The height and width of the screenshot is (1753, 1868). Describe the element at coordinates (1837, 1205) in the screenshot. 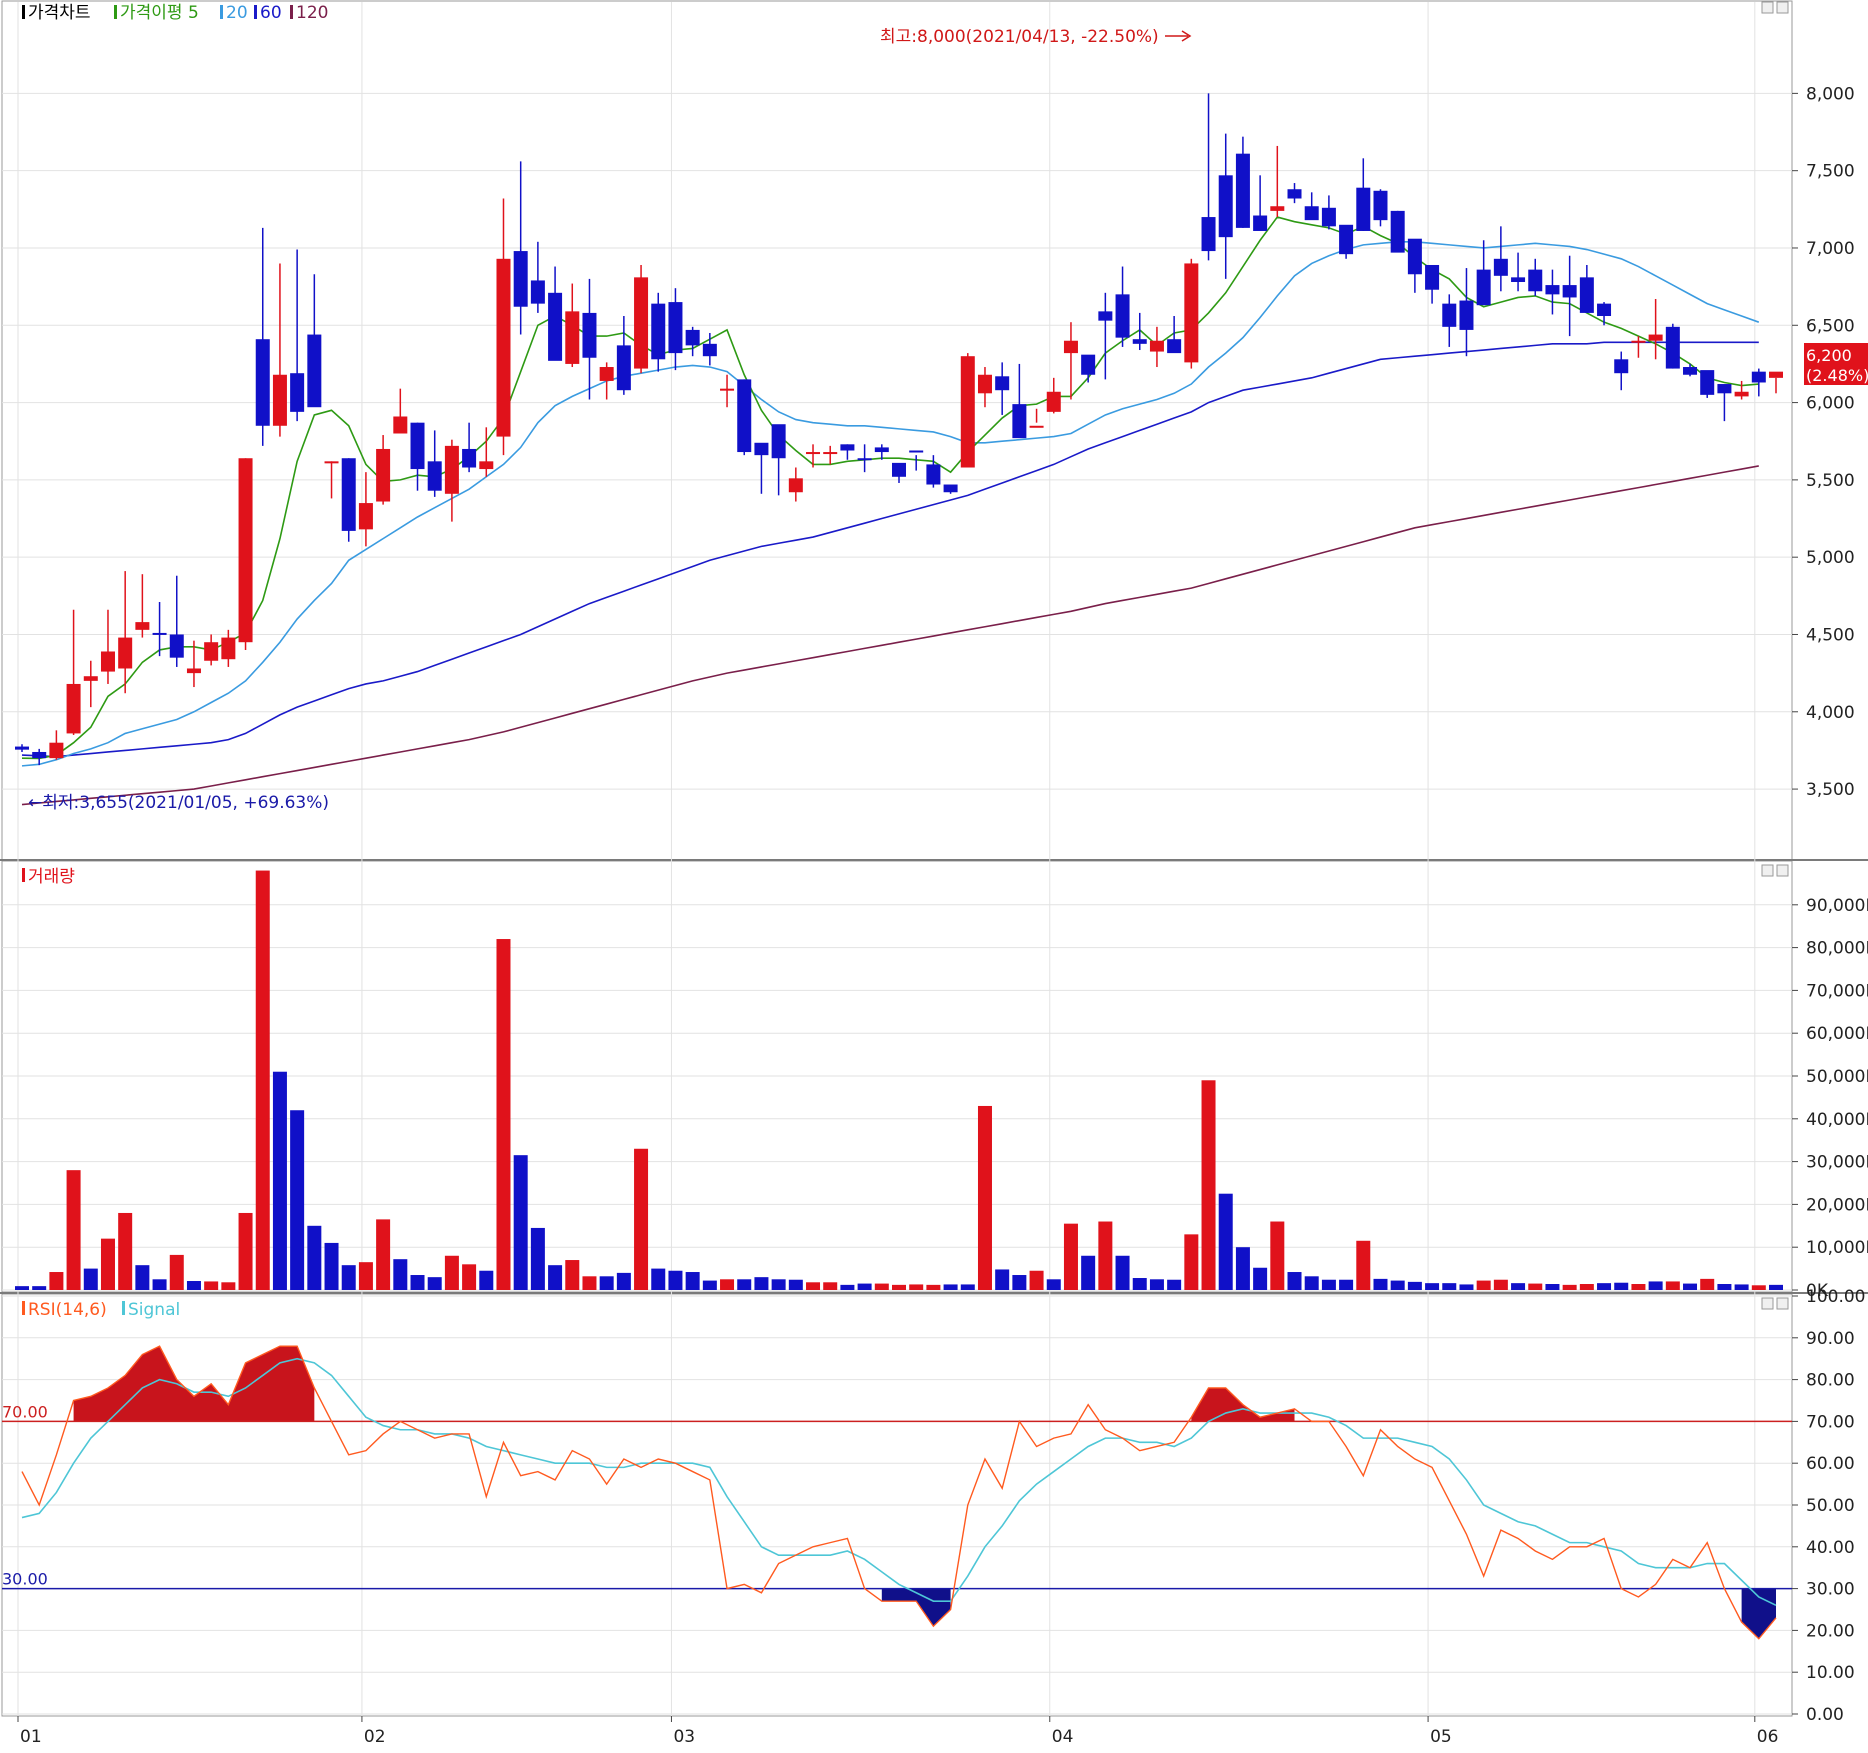

I see `volume-tick-label: 20,000K` at that location.